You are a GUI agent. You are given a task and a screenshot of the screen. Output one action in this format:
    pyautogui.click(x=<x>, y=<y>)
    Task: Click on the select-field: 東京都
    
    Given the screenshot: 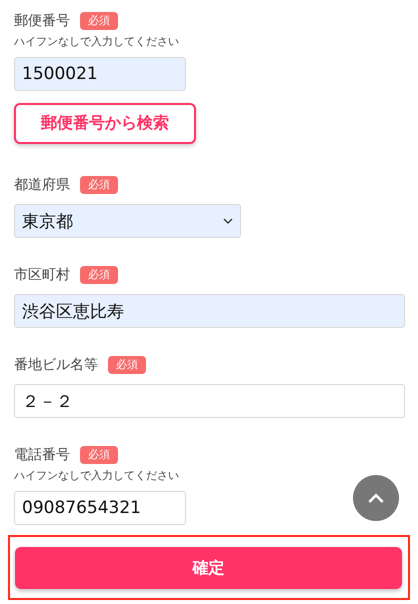 What is the action you would take?
    pyautogui.click(x=127, y=221)
    